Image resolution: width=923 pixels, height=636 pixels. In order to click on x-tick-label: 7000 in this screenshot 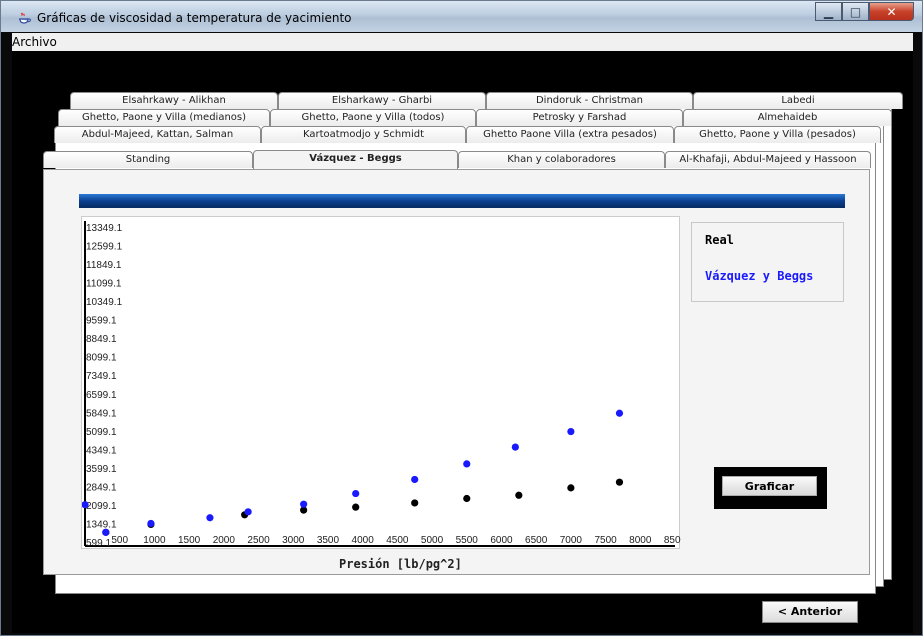, I will do `click(571, 540)`.